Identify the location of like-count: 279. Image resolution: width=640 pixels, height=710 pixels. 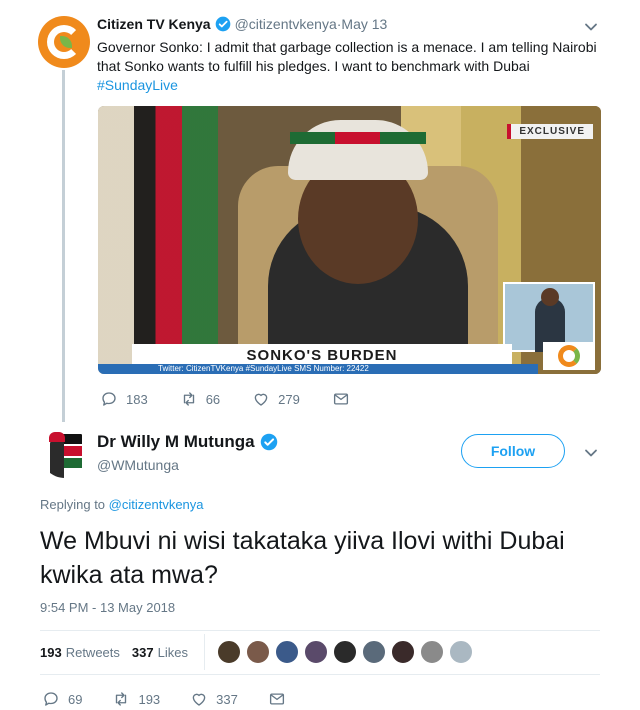
(289, 399).